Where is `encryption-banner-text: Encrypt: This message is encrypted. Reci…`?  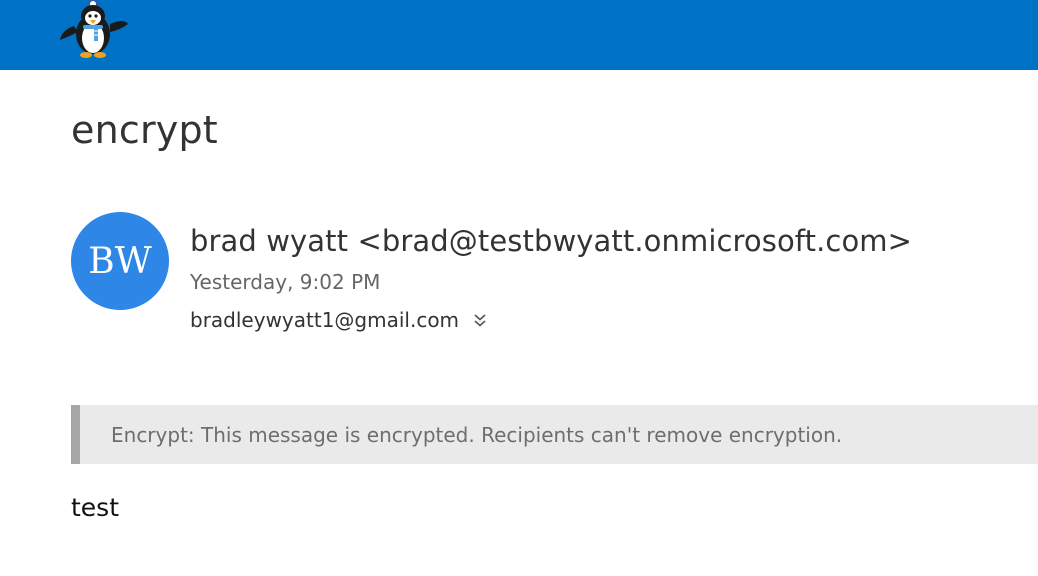 encryption-banner-text: Encrypt: This message is encrypted. Reci… is located at coordinates (477, 434).